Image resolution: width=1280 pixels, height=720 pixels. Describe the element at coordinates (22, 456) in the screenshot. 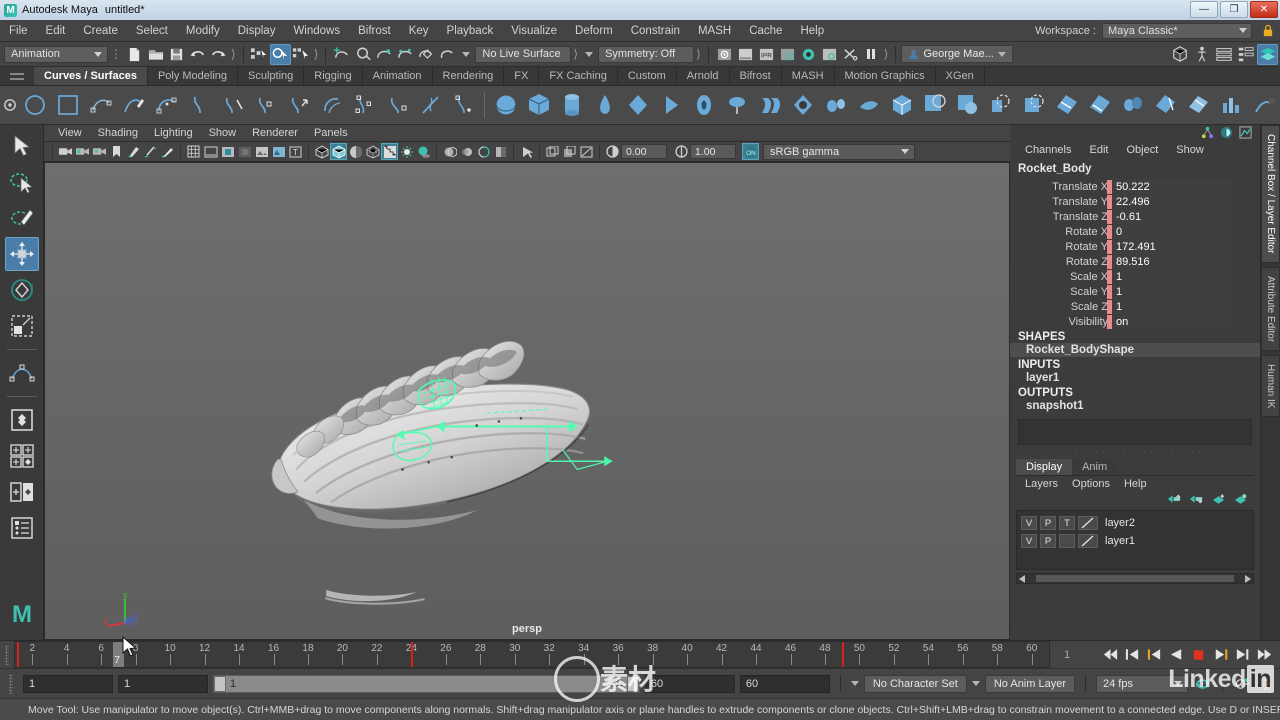

I see `layout-quad-icon` at that location.